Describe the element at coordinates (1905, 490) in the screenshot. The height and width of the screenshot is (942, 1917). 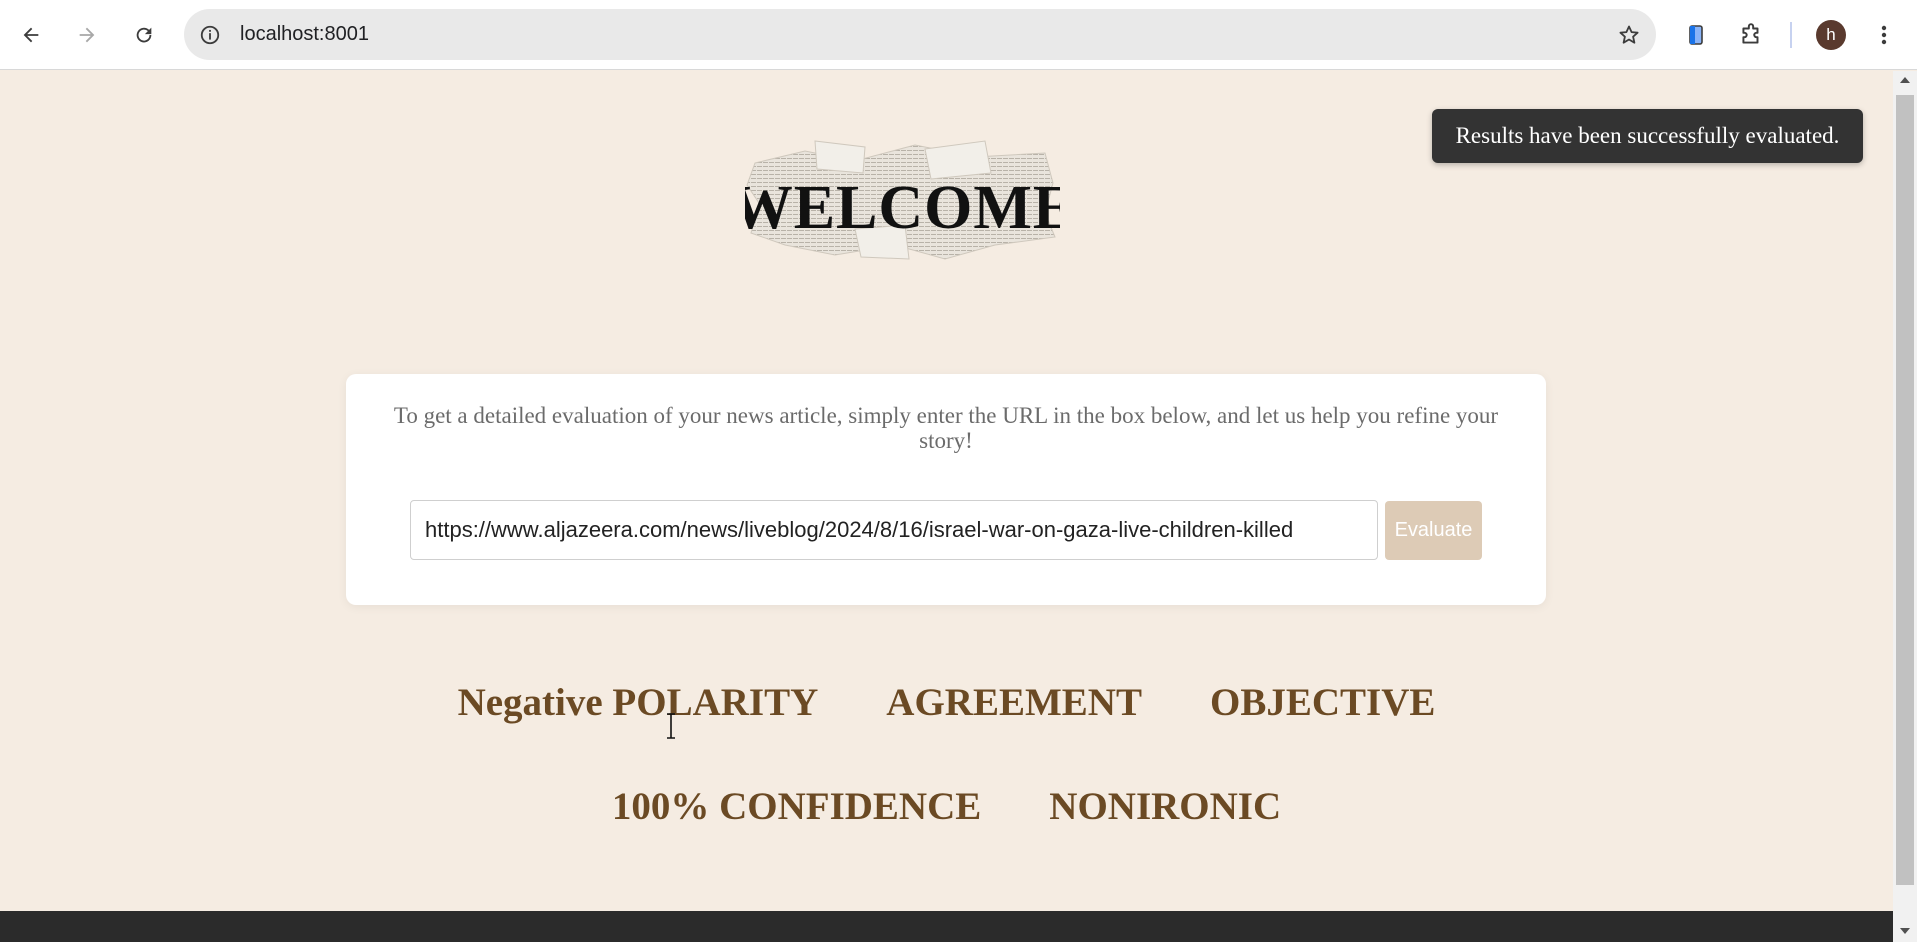
I see `scroll-thumb` at that location.